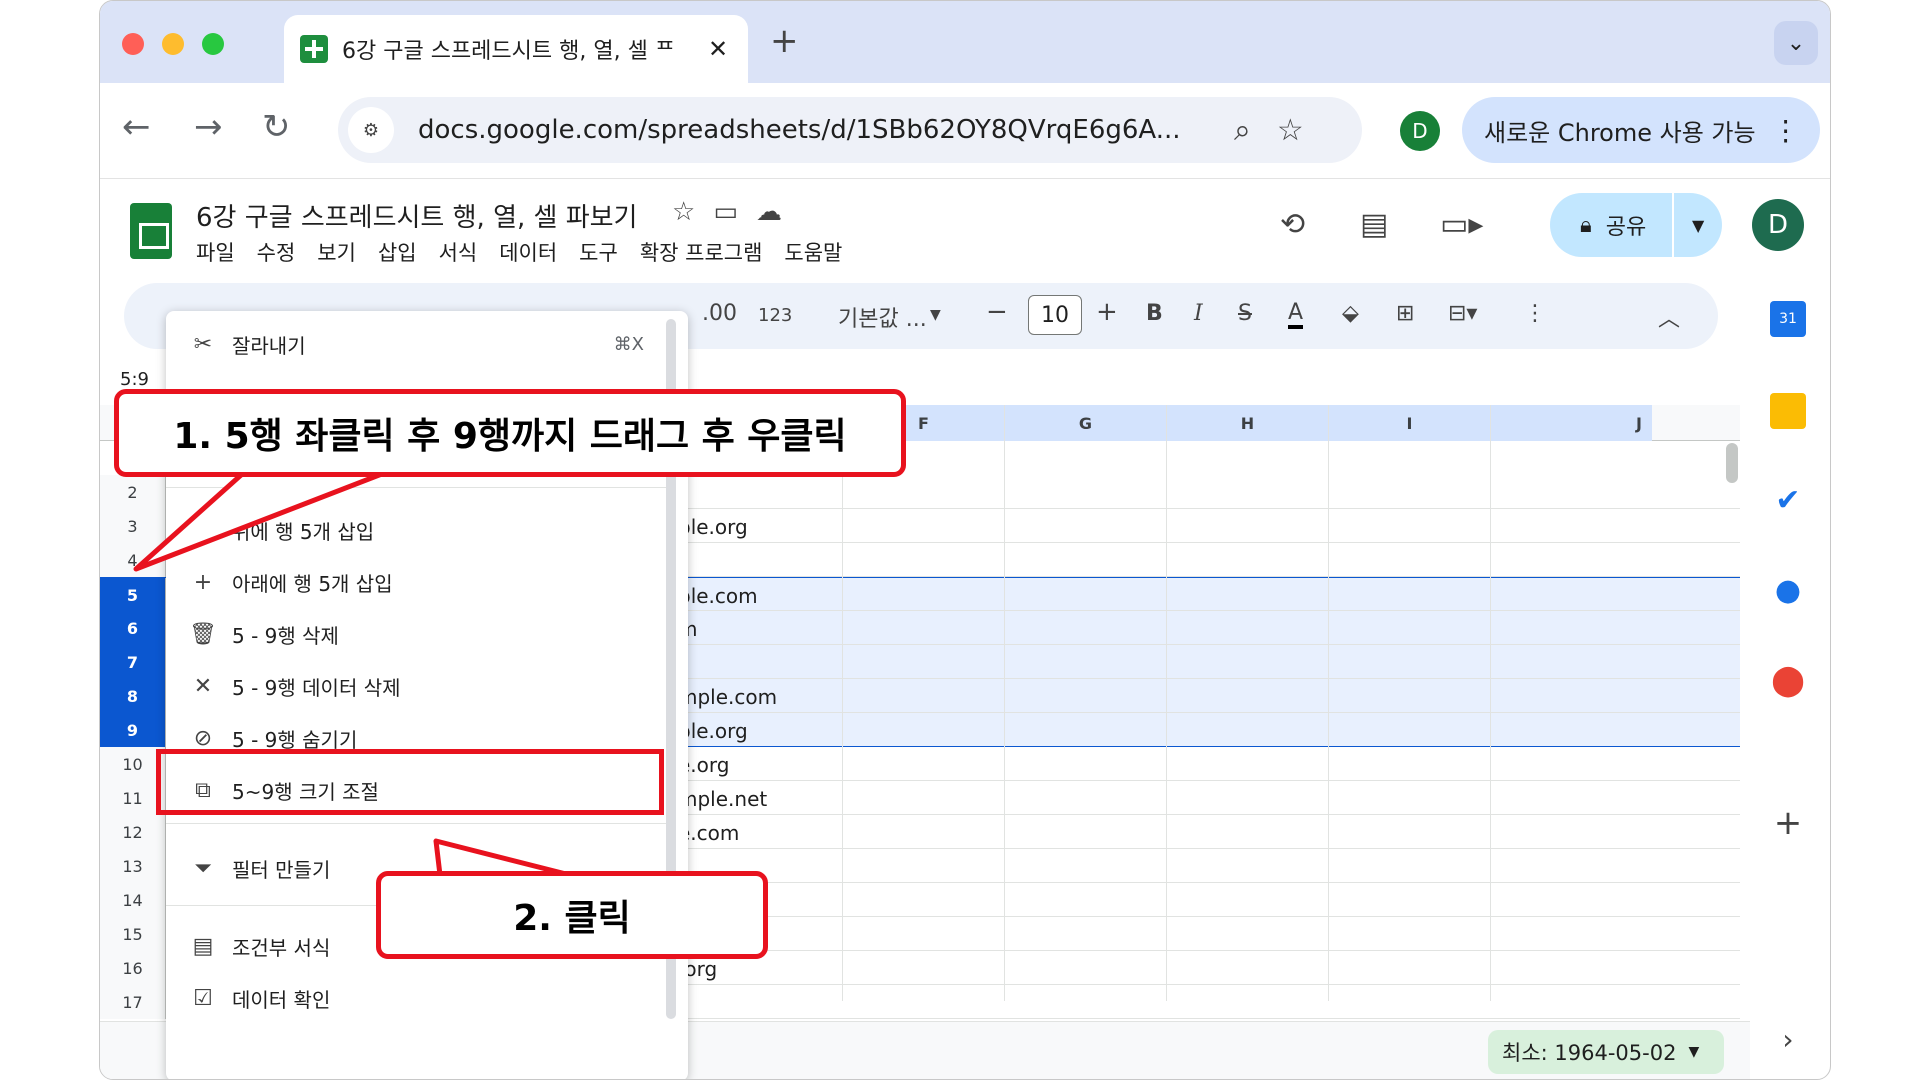 This screenshot has height=1080, width=1920. What do you see at coordinates (410, 782) in the screenshot?
I see `hide-rows-highlight` at bounding box center [410, 782].